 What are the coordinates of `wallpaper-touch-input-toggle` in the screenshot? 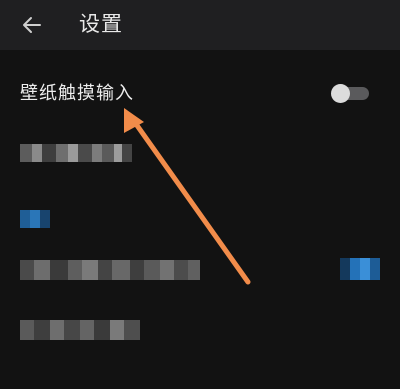 It's located at (350, 93).